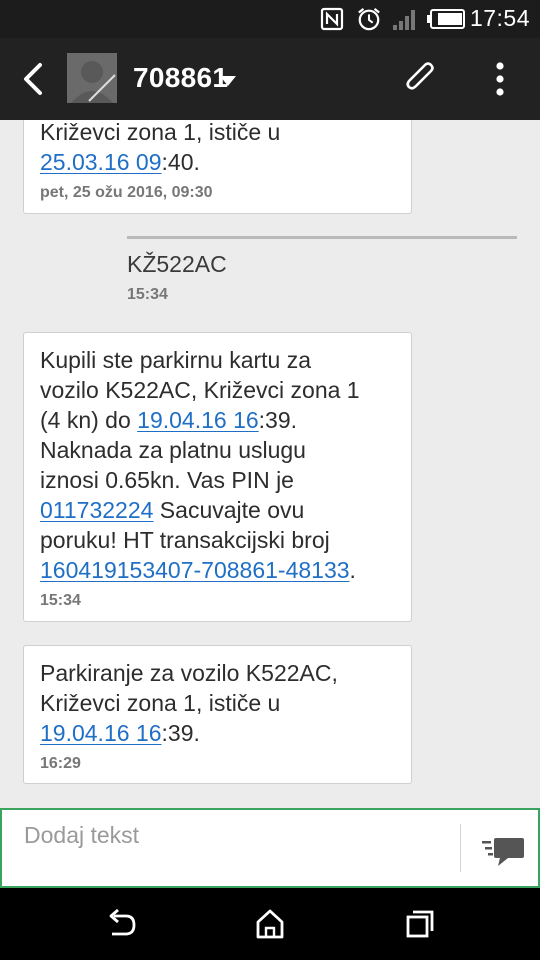 This screenshot has height=960, width=540. I want to click on navigation-bar, so click(270, 924).